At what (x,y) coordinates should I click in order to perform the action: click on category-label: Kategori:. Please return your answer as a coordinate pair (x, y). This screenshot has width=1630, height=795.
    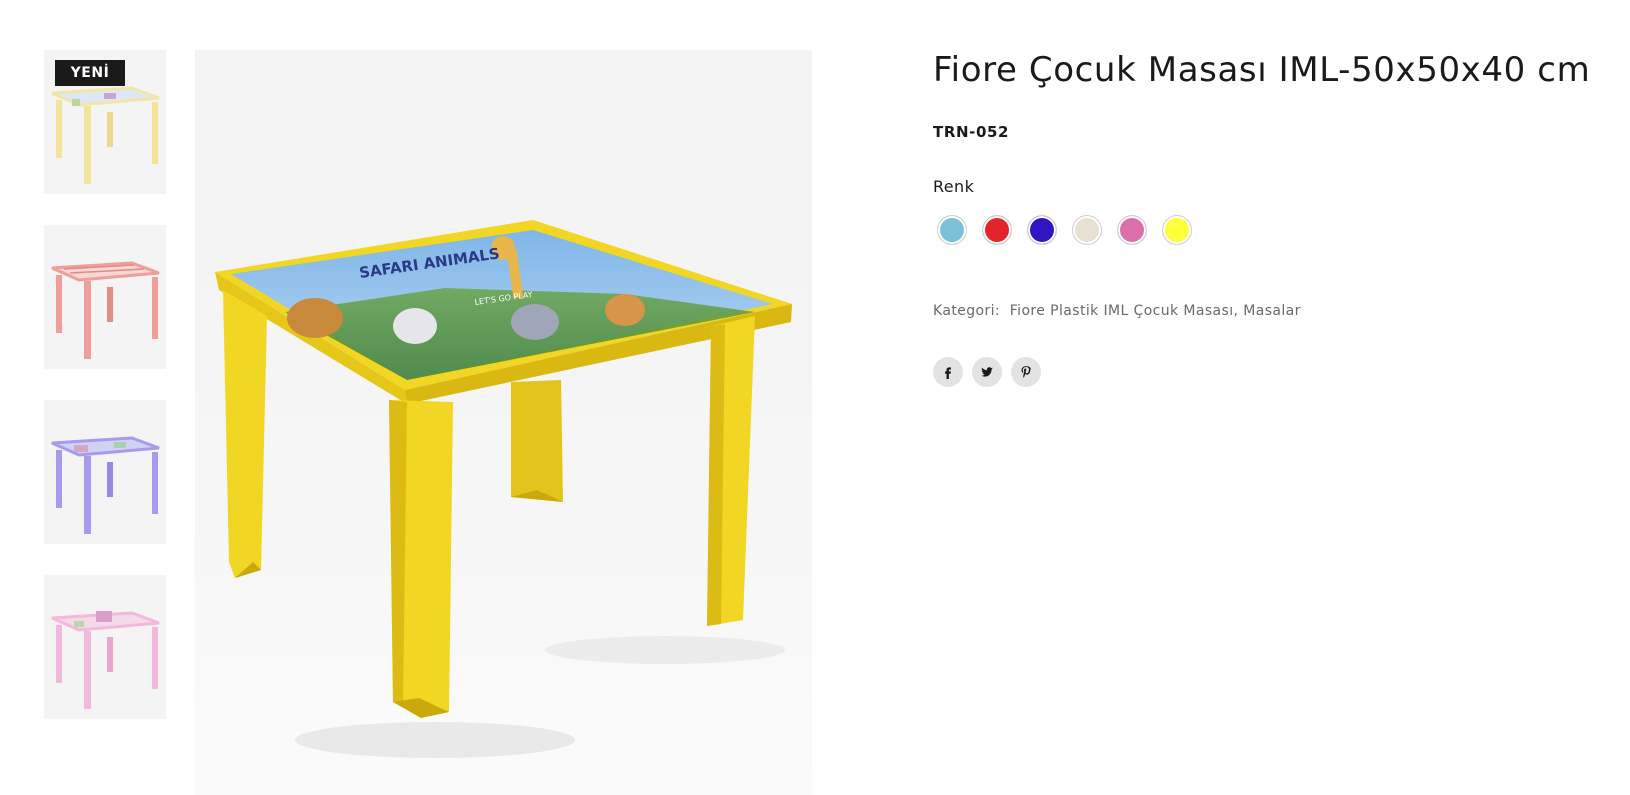
    Looking at the image, I should click on (967, 311).